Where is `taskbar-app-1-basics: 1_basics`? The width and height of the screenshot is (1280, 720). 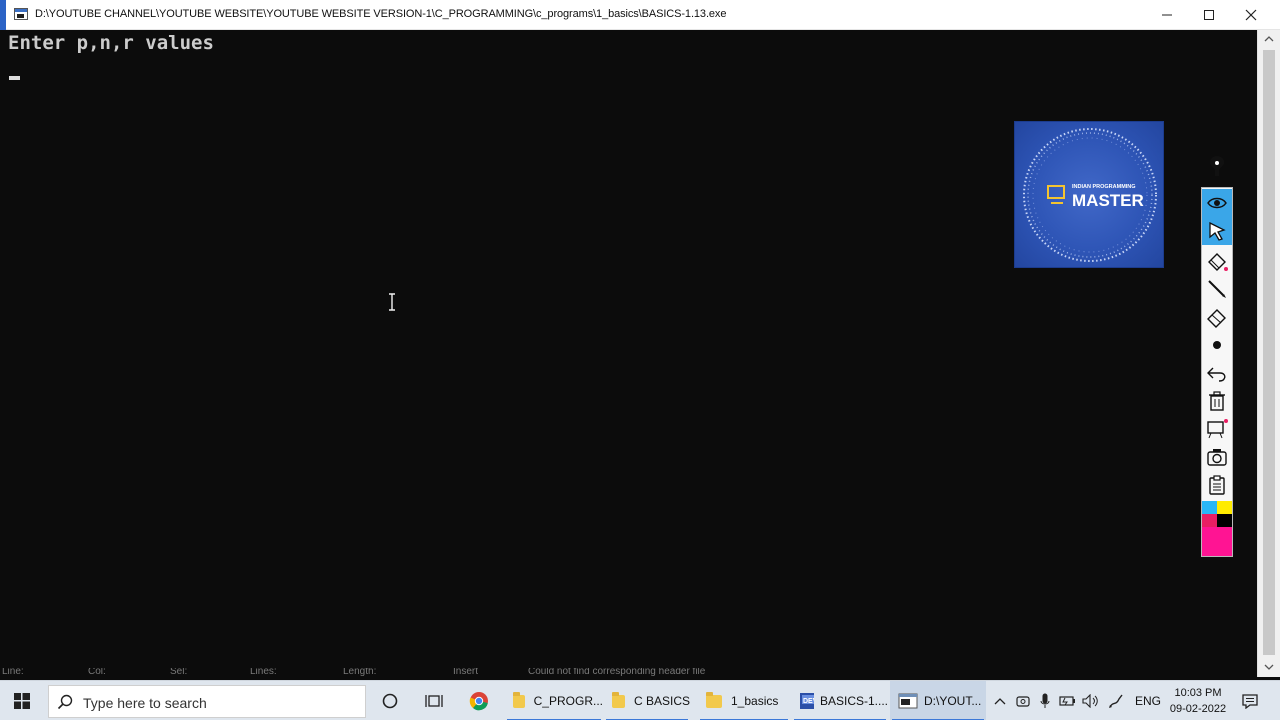 taskbar-app-1-basics: 1_basics is located at coordinates (744, 700).